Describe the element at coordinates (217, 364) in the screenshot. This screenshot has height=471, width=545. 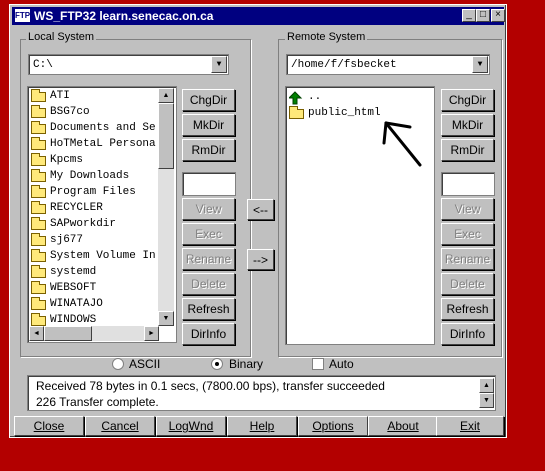
I see `binary-radio` at that location.